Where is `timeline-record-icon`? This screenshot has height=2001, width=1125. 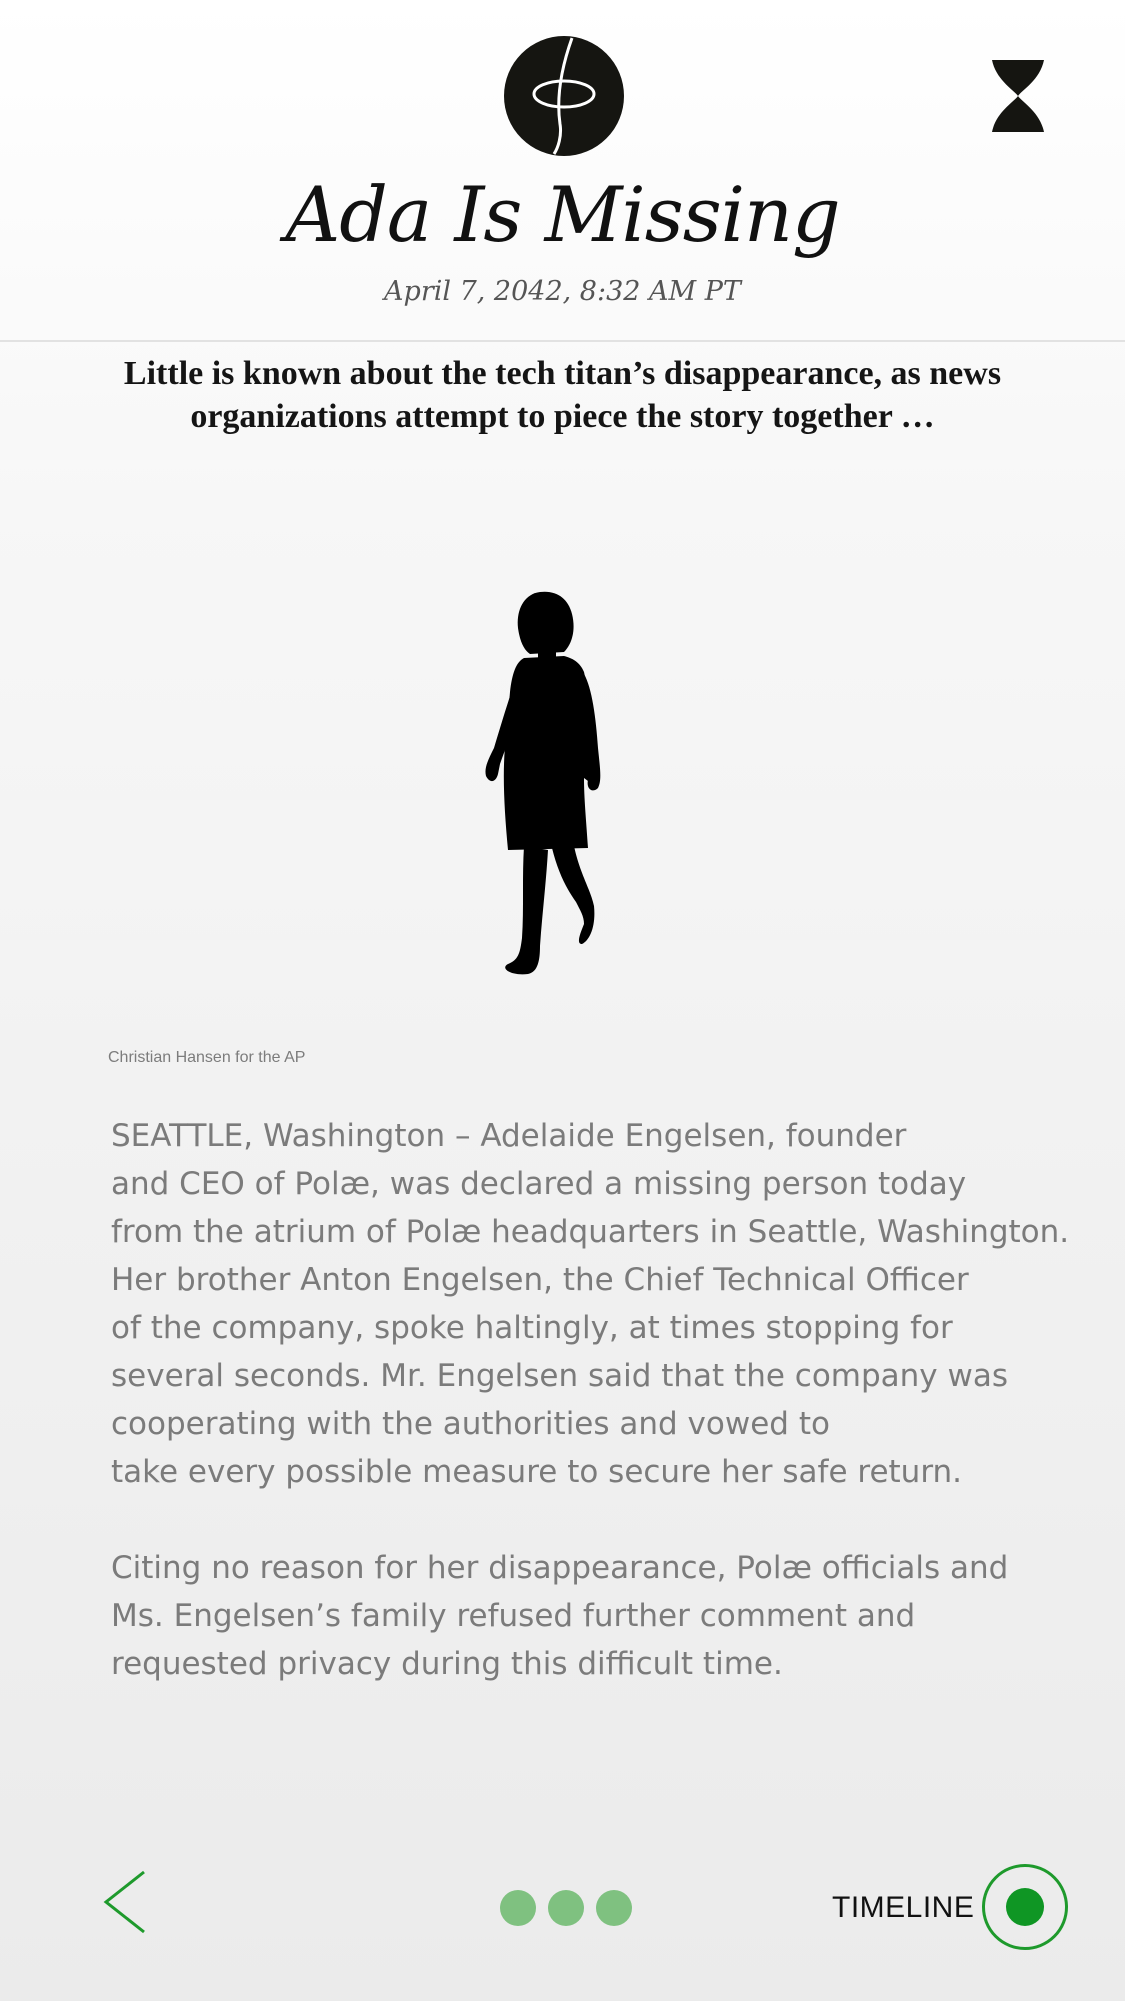 timeline-record-icon is located at coordinates (1025, 1907).